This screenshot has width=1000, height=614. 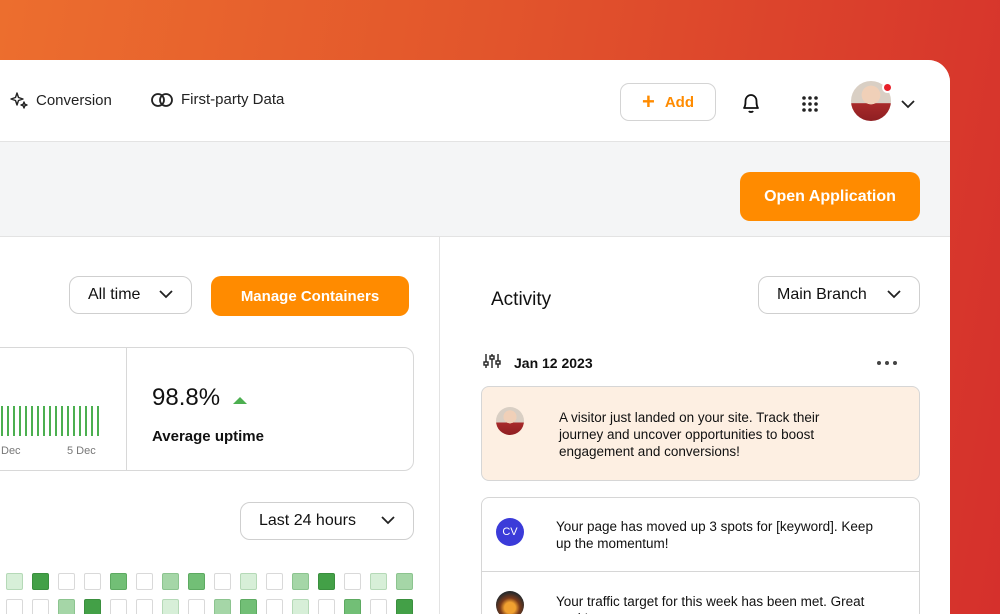 I want to click on plus-icon: +, so click(x=648, y=101).